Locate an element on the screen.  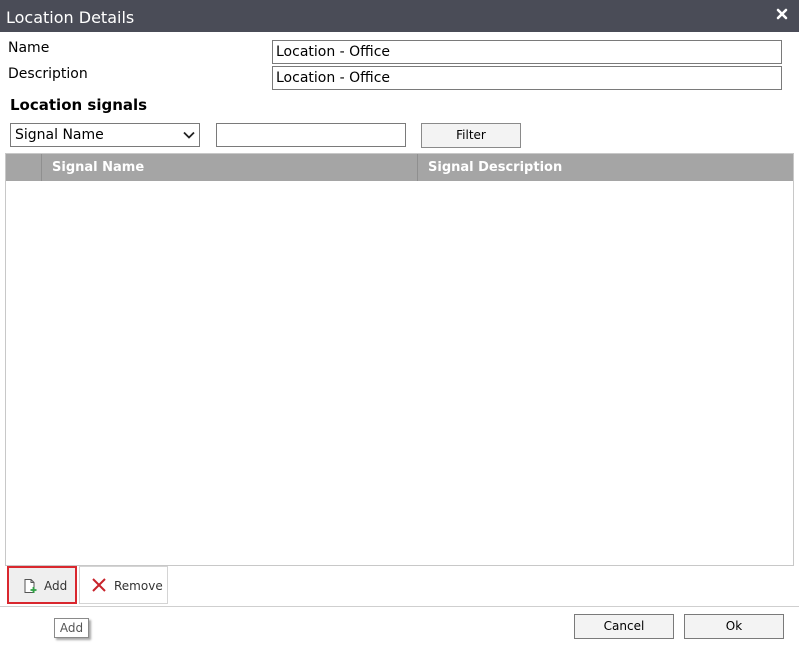
red-x-icon is located at coordinates (99, 585).